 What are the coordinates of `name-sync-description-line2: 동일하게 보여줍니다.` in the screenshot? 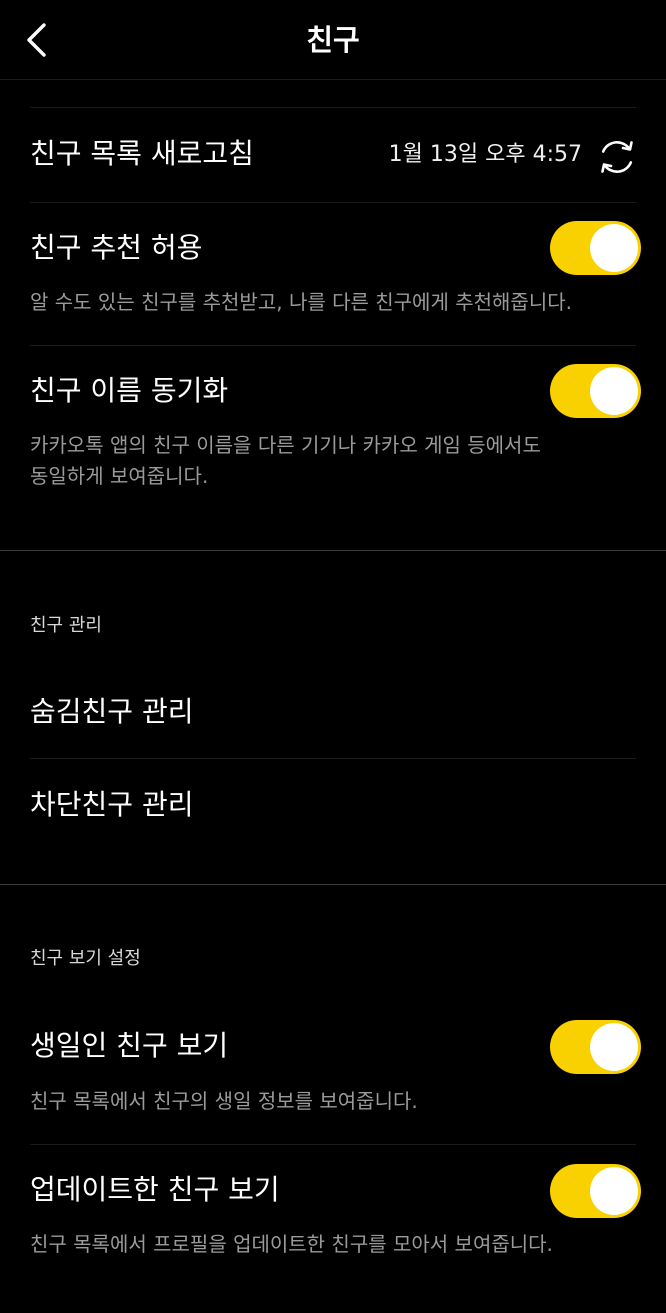 It's located at (119, 476).